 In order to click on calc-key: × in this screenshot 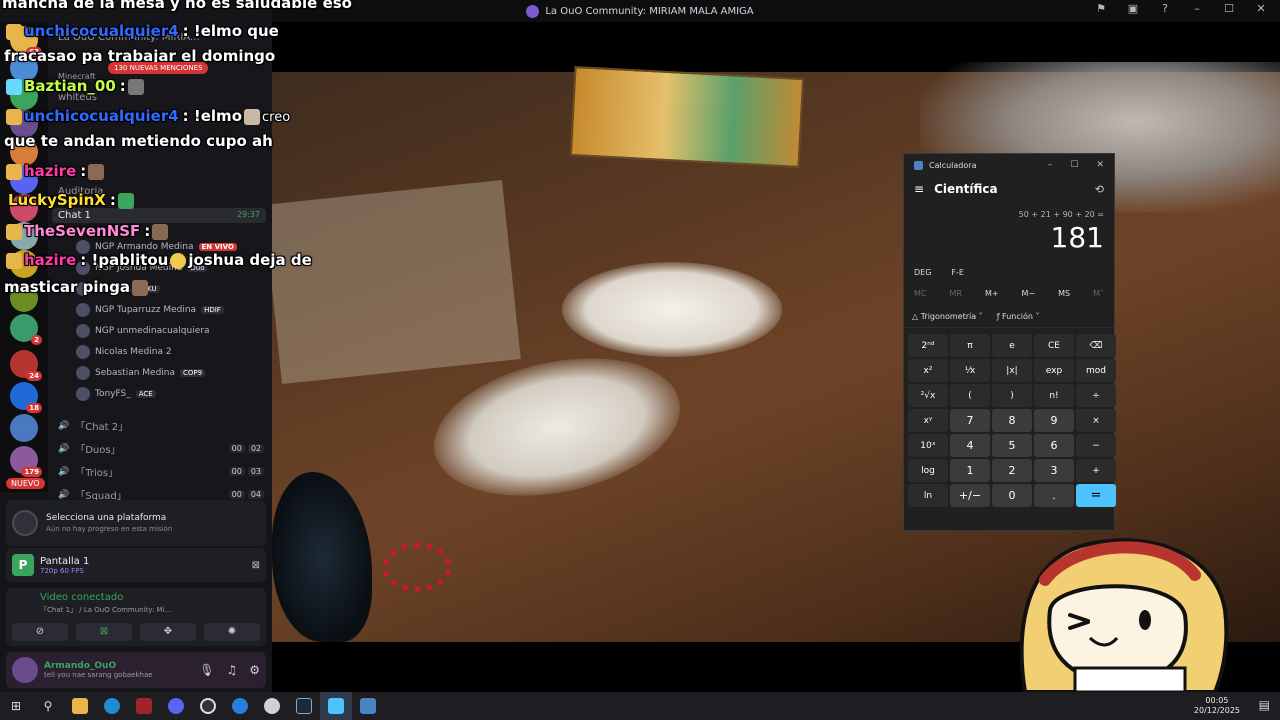, I will do `click(1096, 420)`.